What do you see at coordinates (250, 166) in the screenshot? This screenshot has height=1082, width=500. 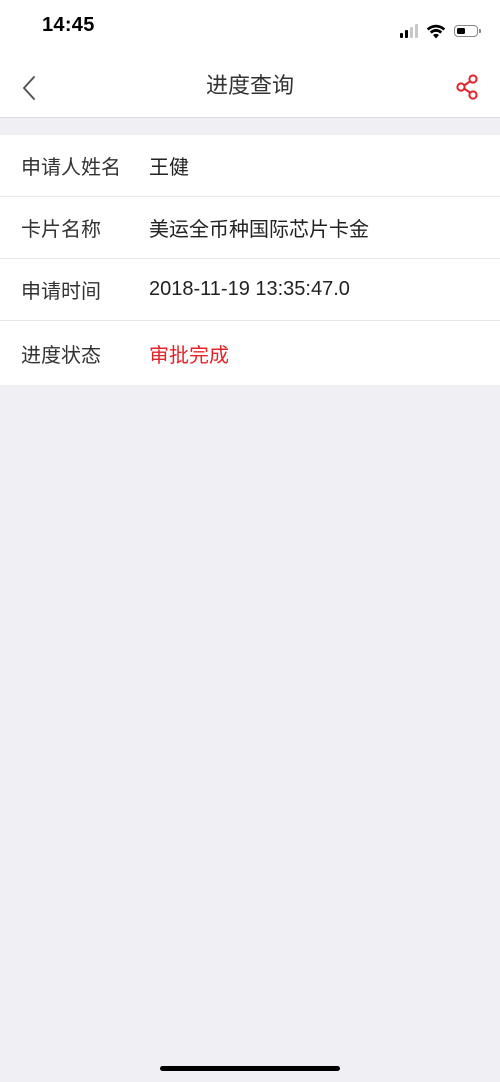 I see `detail-row-applicant: 申请人姓名 王健` at bounding box center [250, 166].